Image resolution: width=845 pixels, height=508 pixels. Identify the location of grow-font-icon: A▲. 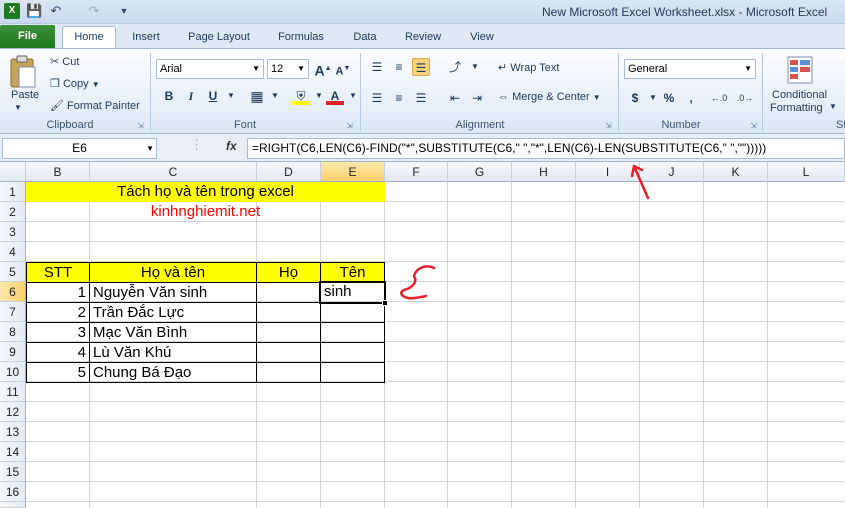
(323, 69).